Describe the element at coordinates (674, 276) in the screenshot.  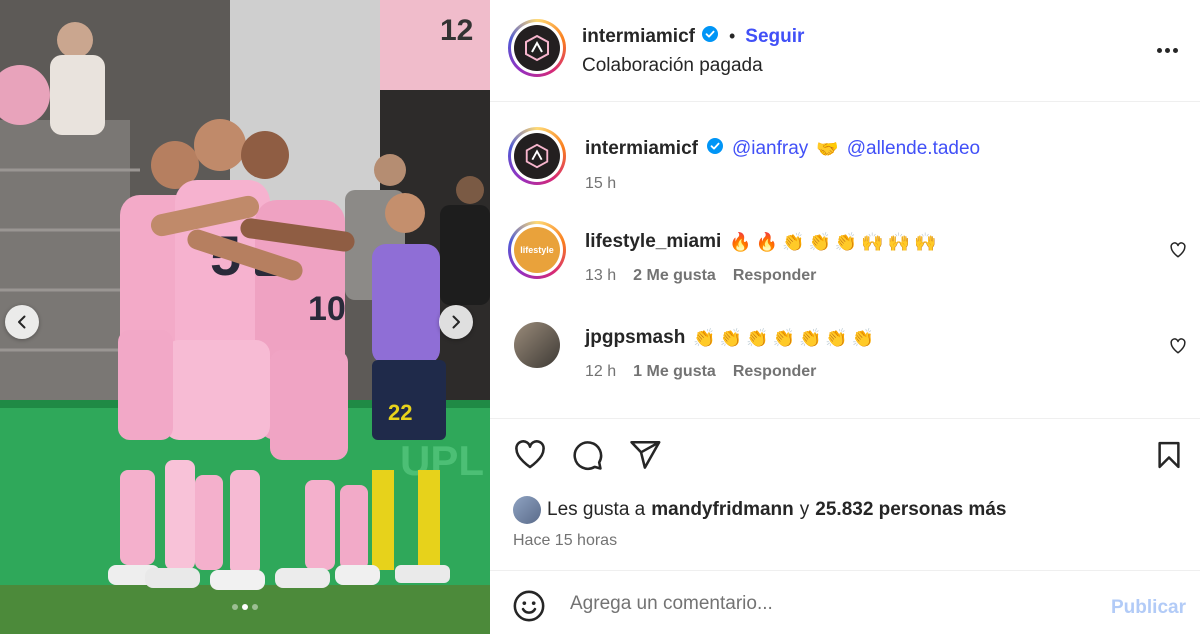
I see `comment-likes-count: 2 Me gusta` at that location.